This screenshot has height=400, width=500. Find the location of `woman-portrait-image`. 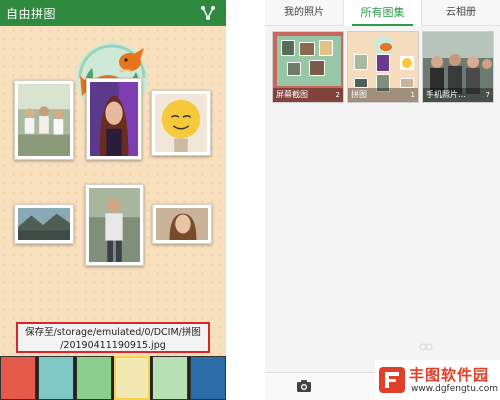

woman-portrait-image is located at coordinates (114, 119).